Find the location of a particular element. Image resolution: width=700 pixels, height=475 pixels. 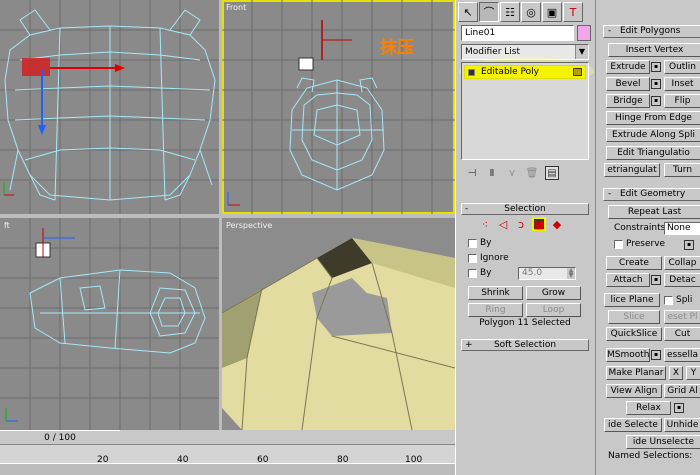

vertex-icon: ⁖ is located at coordinates (485, 224).